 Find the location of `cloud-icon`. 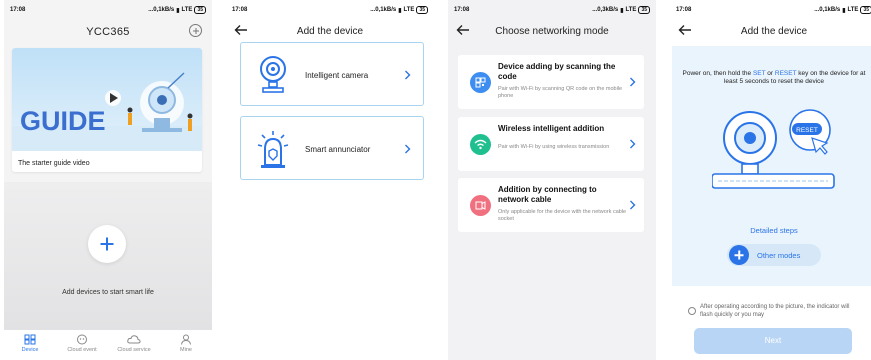

cloud-icon is located at coordinates (134, 339).